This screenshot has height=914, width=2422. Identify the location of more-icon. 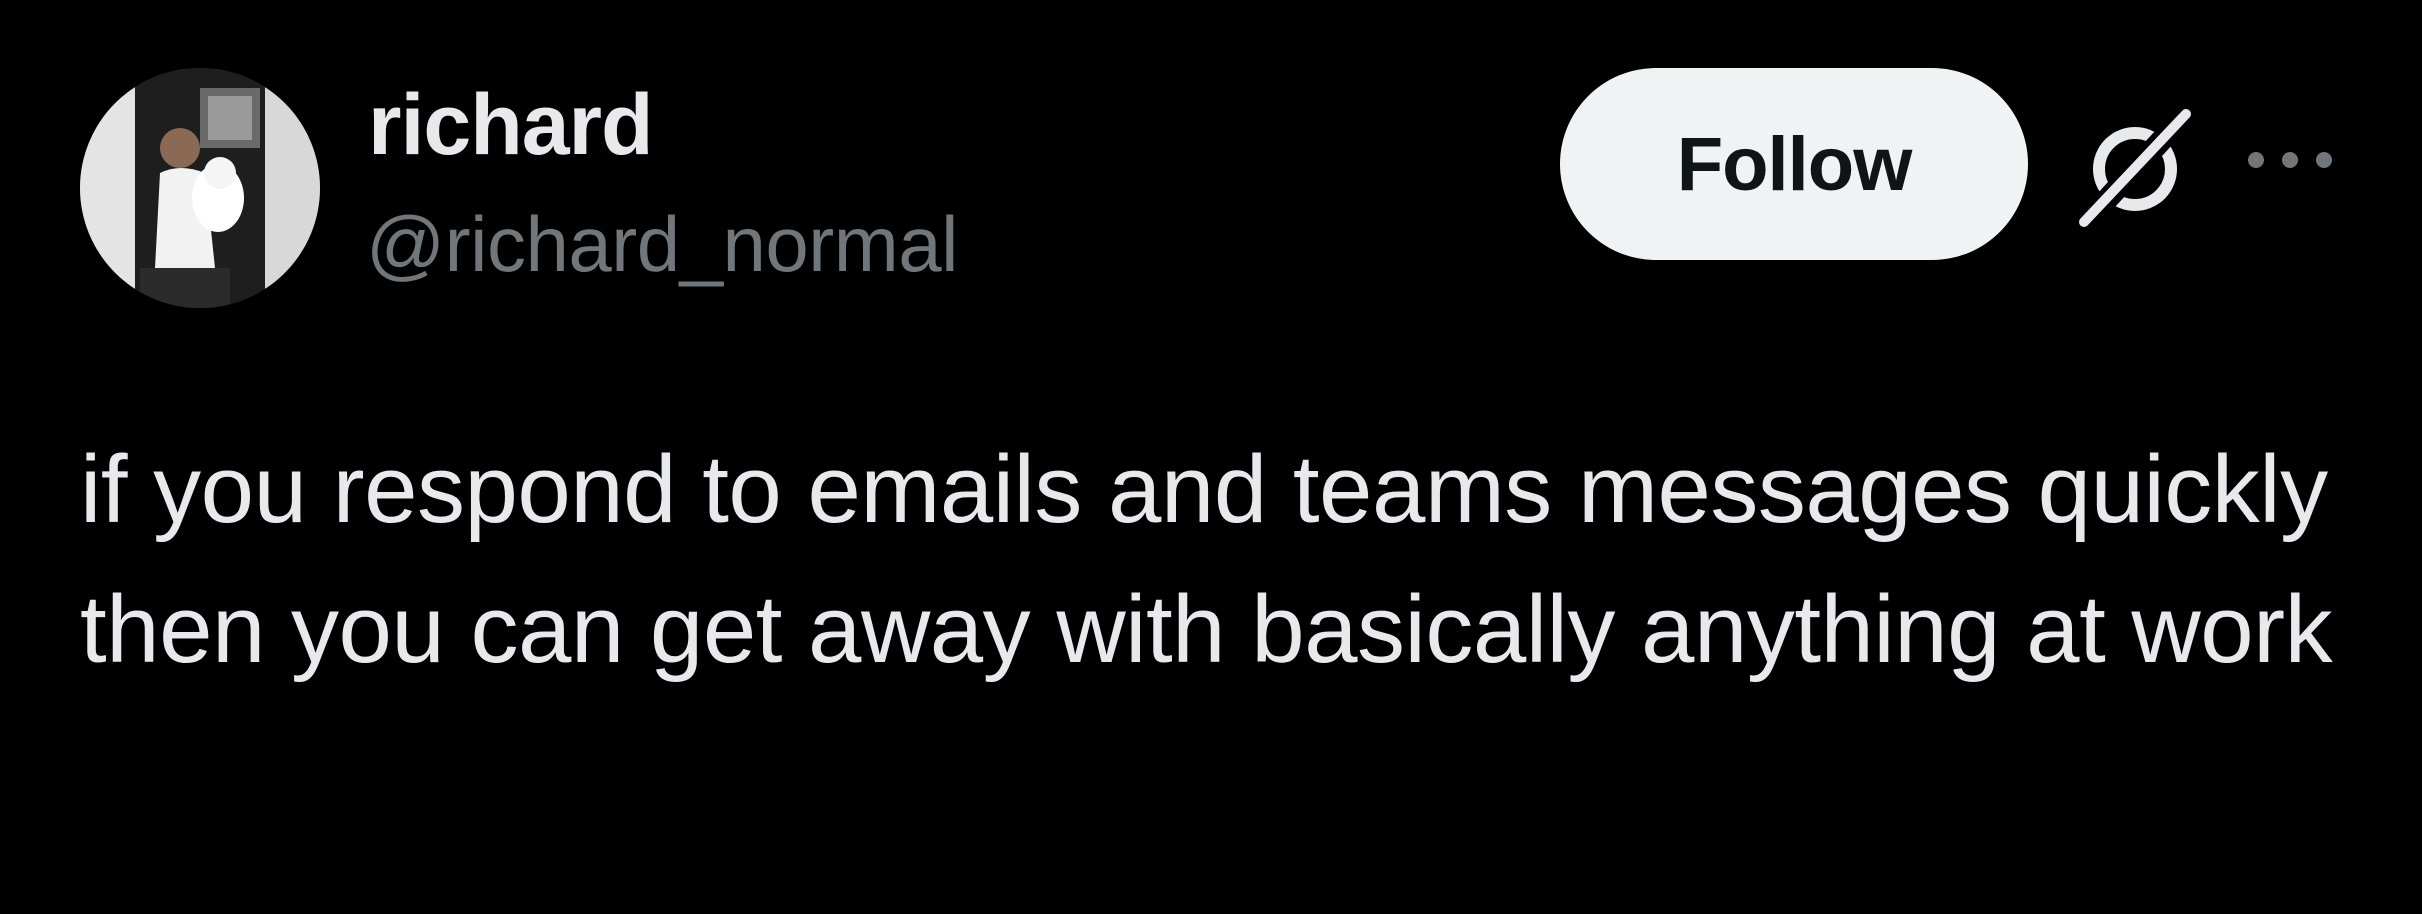
(2290, 160).